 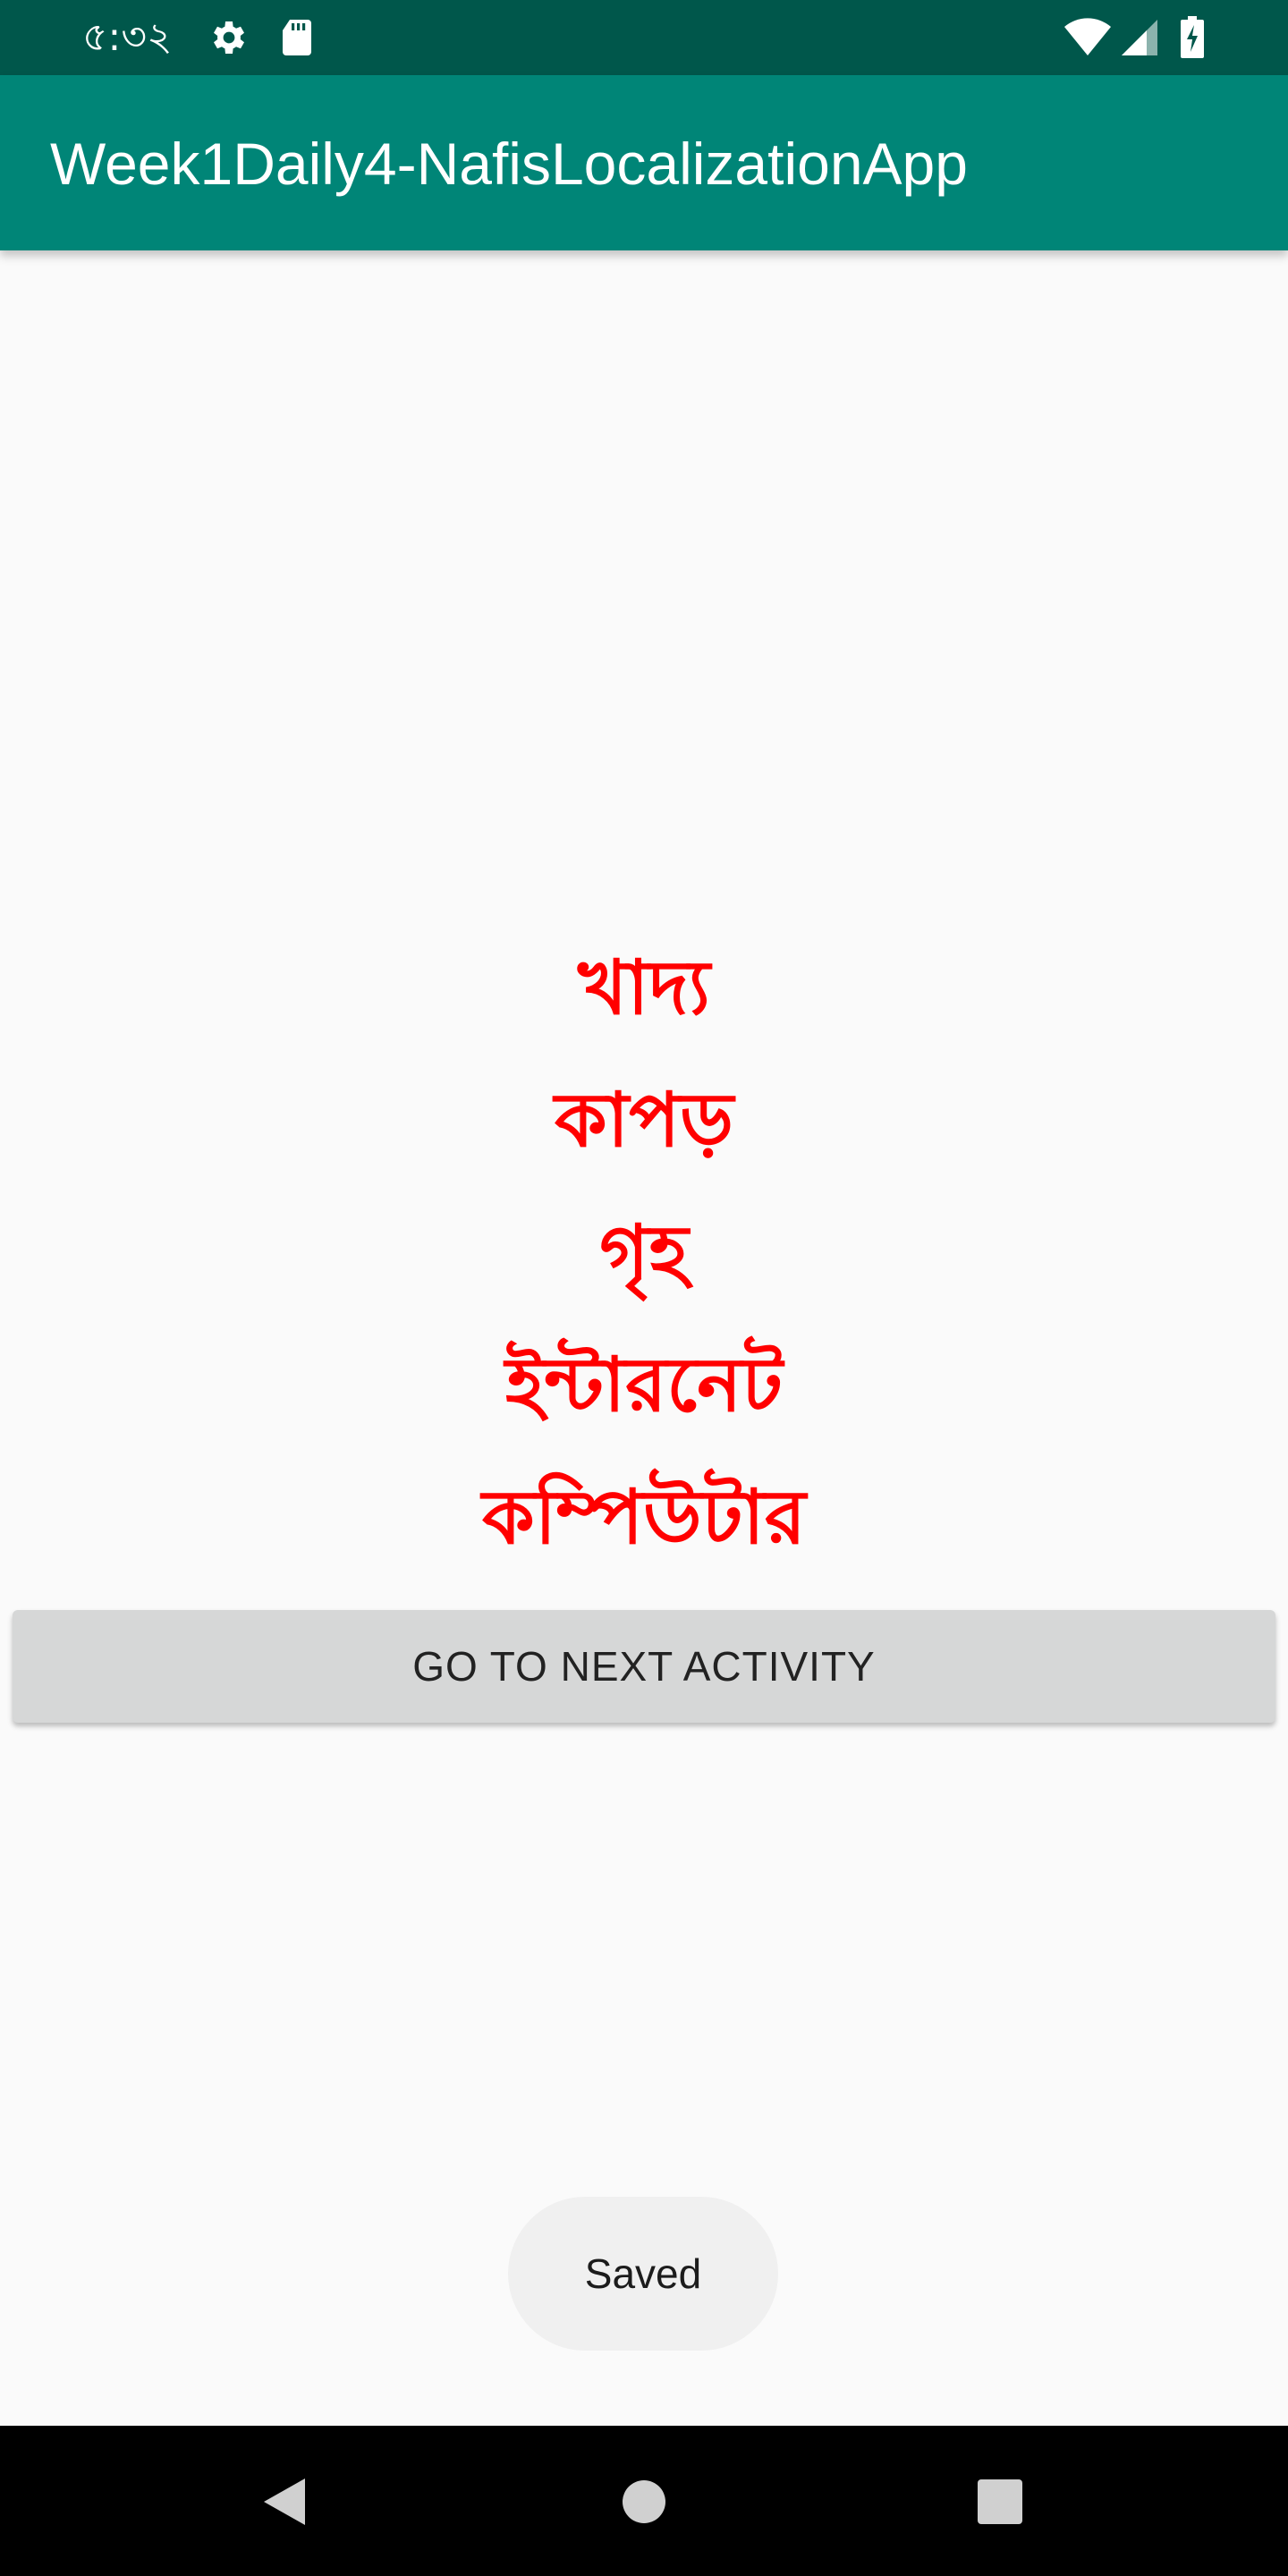 What do you see at coordinates (643, 2274) in the screenshot?
I see `saved-toast: Saved` at bounding box center [643, 2274].